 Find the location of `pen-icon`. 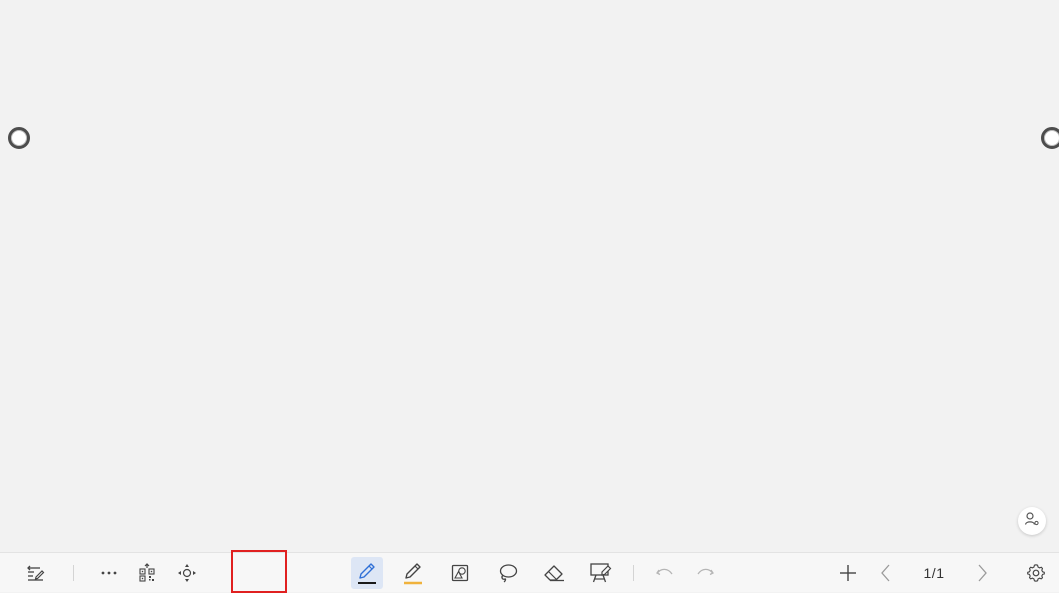

pen-icon is located at coordinates (367, 573).